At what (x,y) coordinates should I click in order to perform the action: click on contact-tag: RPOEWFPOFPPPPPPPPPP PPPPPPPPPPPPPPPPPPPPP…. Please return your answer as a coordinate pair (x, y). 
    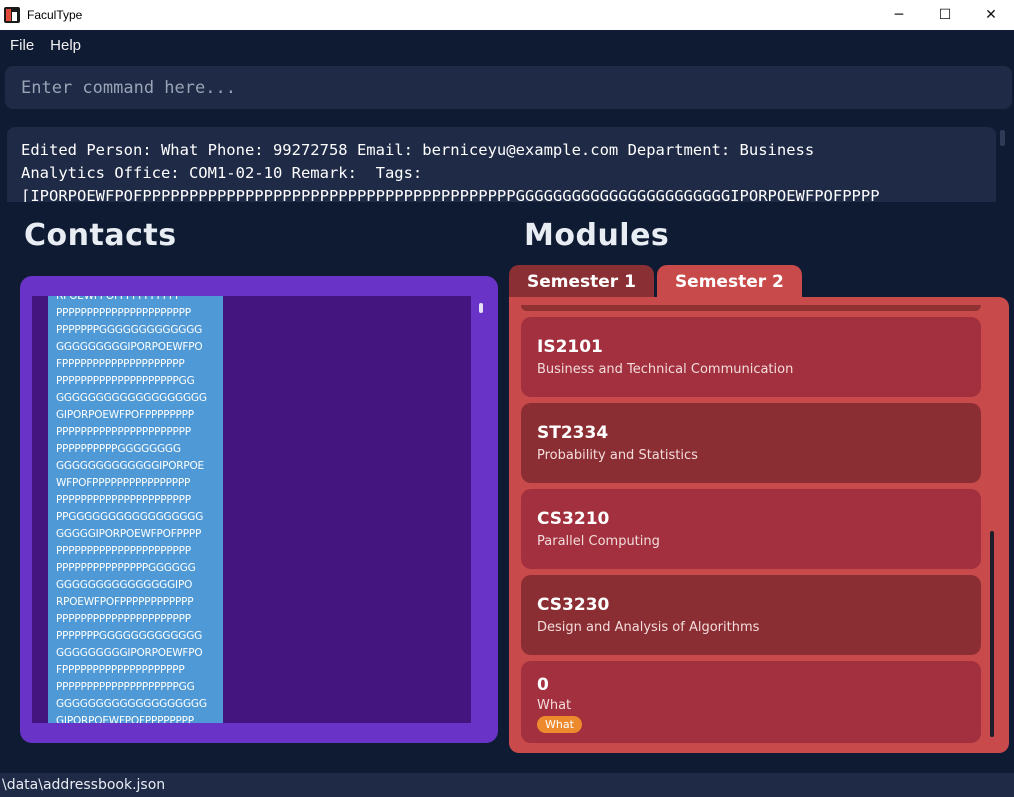
    Looking at the image, I should click on (135, 509).